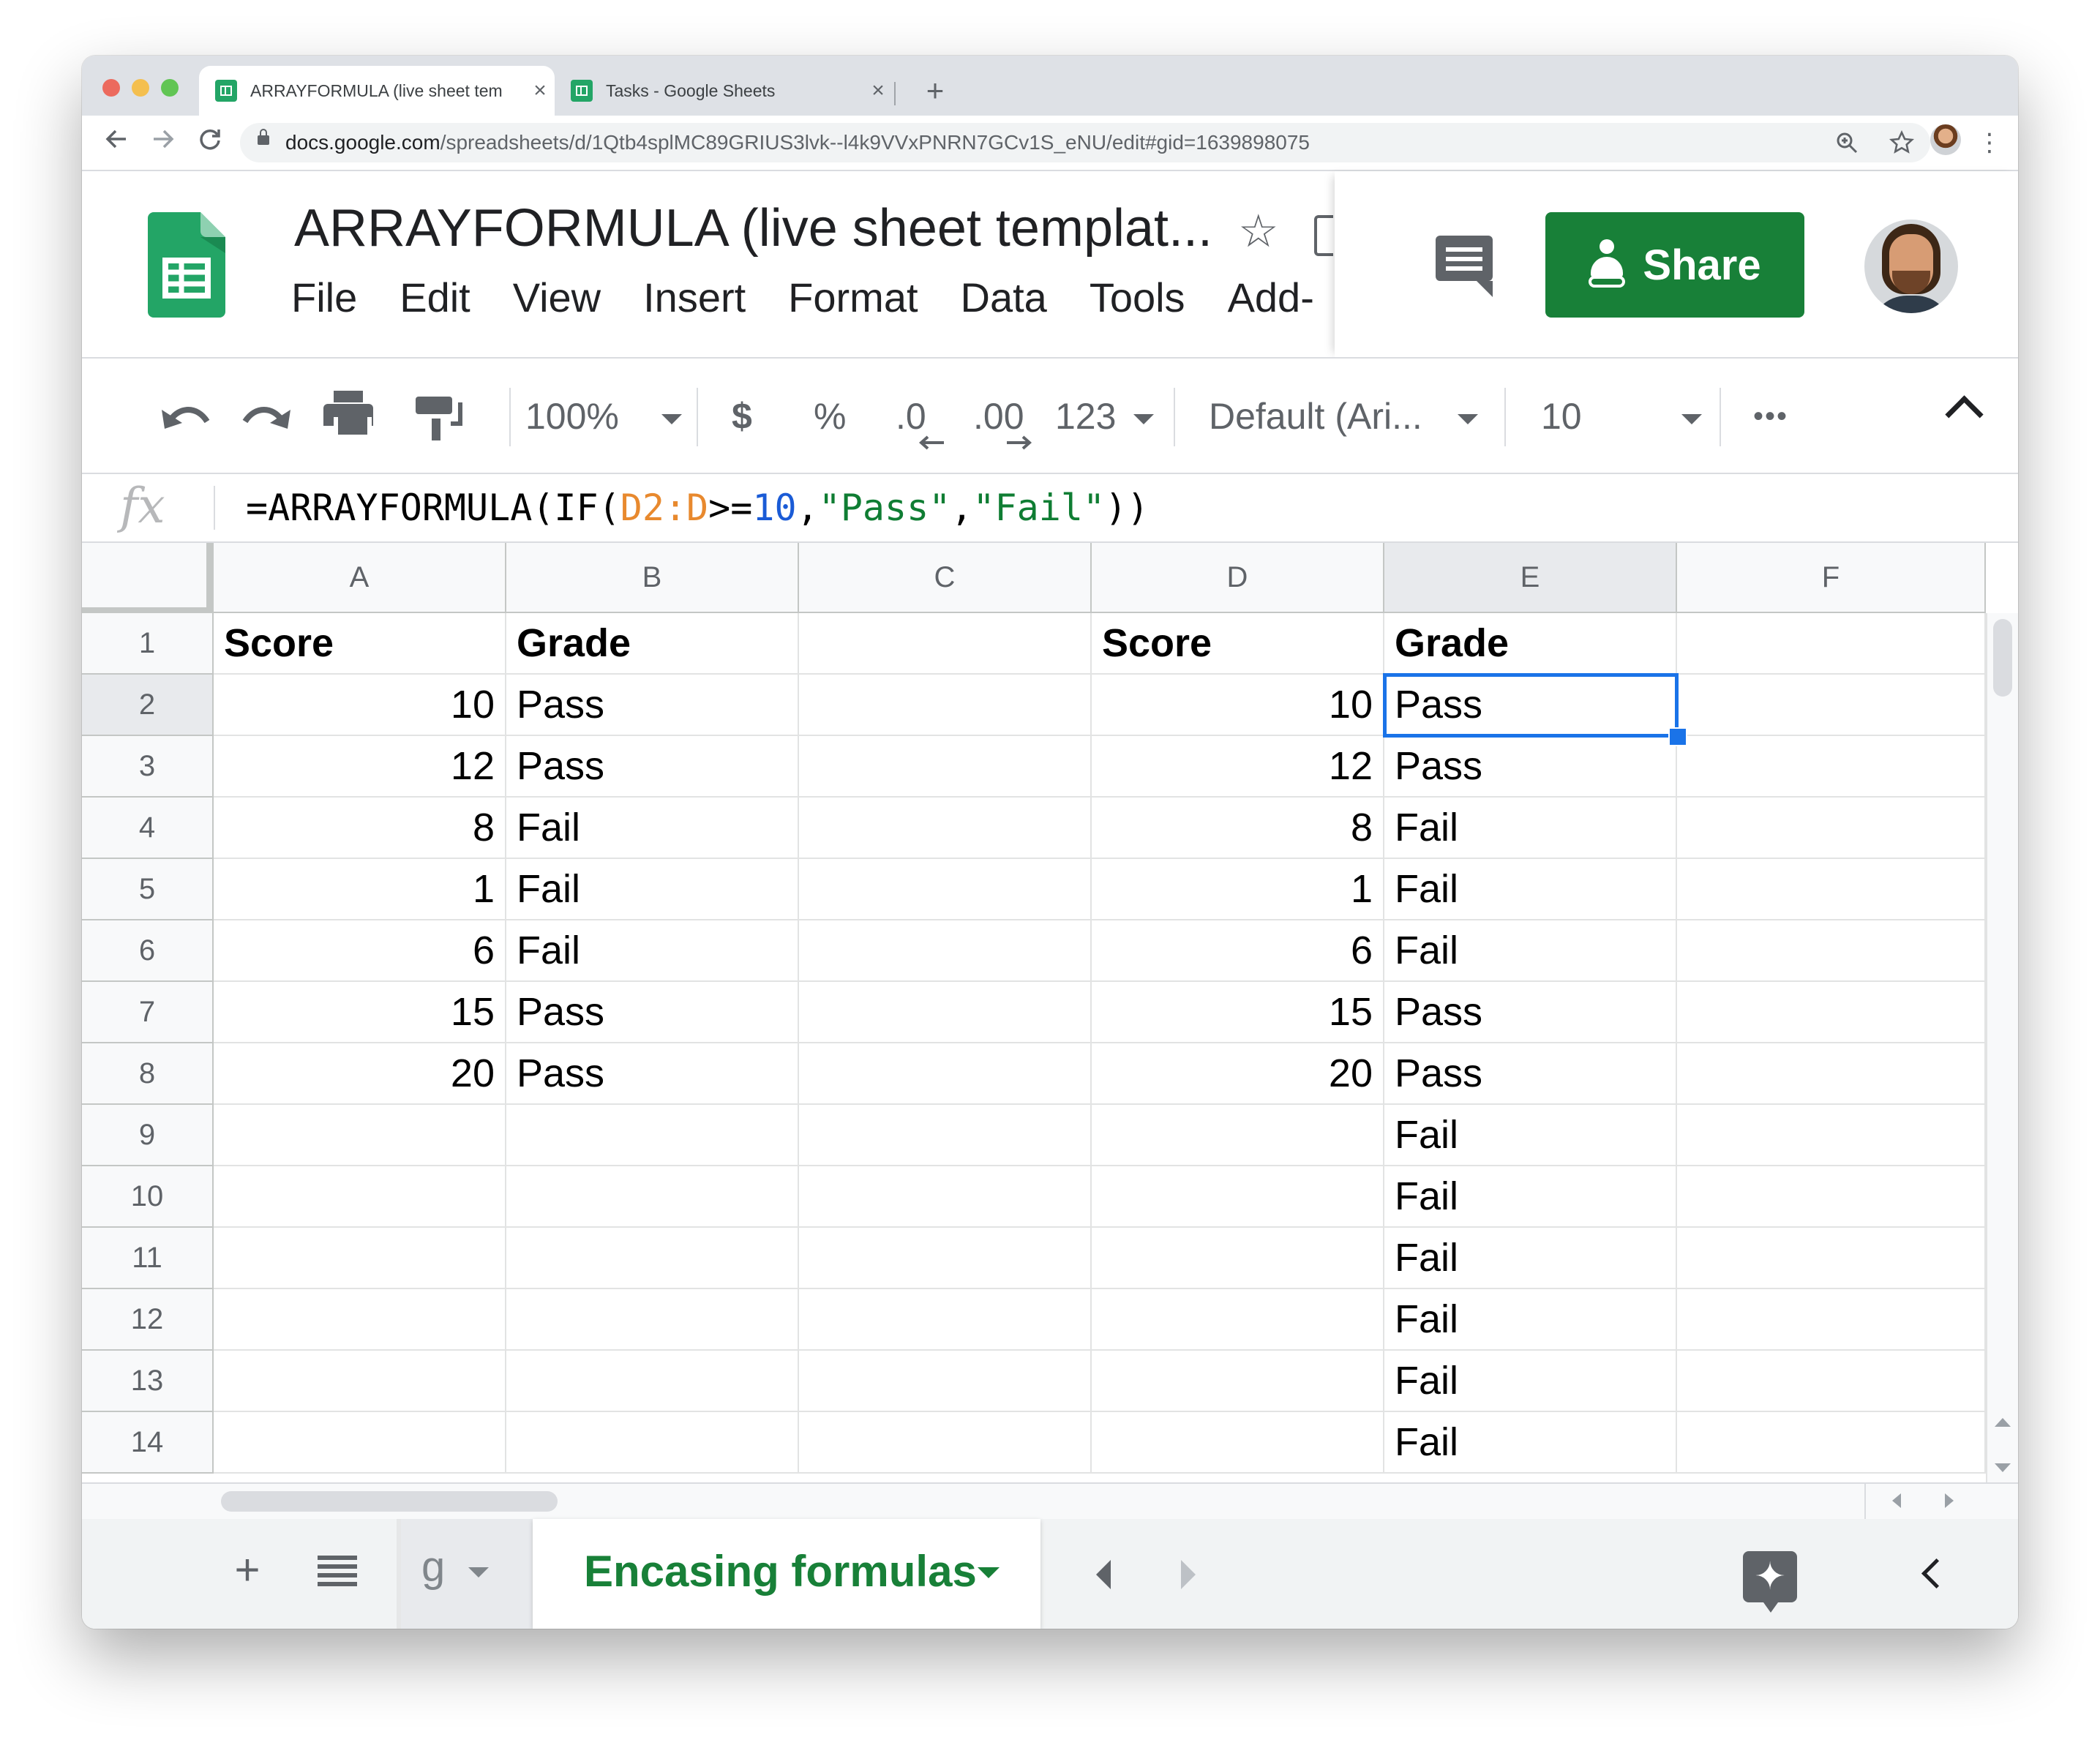 The image size is (2100, 1737). Describe the element at coordinates (724, 91) in the screenshot. I see `browser-tab-tasks: Tasks - Google Sheets ×` at that location.